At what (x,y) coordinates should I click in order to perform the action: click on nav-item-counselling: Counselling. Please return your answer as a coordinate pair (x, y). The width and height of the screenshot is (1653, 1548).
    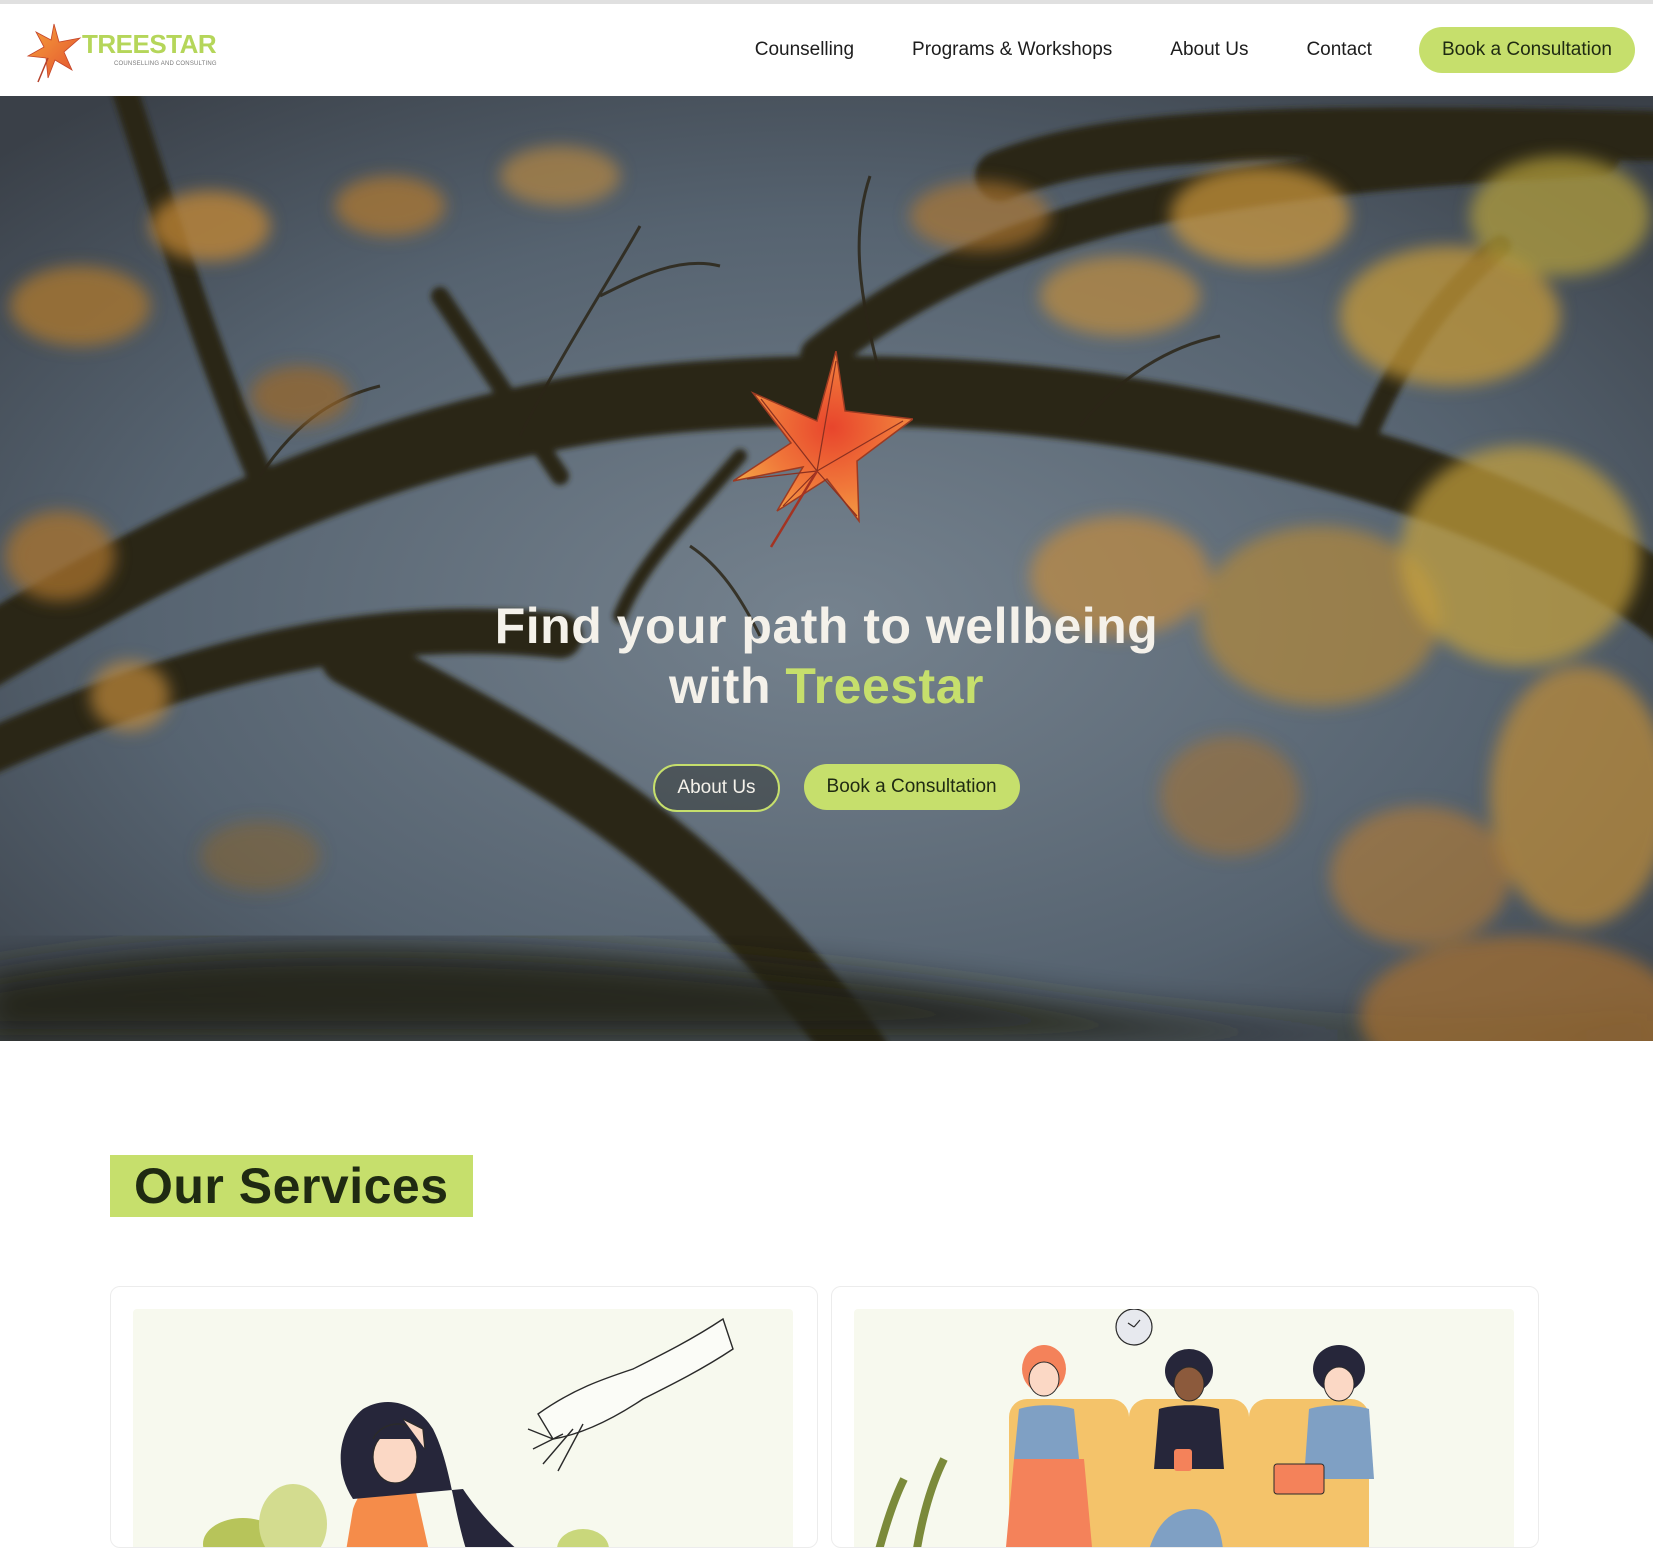
    Looking at the image, I should click on (804, 50).